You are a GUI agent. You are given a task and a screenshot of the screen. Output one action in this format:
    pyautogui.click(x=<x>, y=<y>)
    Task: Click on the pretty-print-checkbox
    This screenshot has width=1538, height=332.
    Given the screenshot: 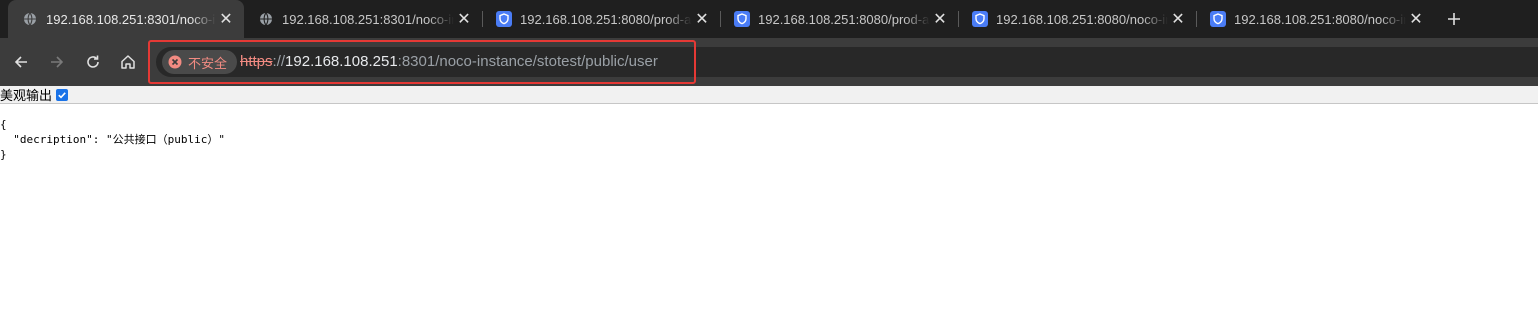 What is the action you would take?
    pyautogui.click(x=62, y=94)
    